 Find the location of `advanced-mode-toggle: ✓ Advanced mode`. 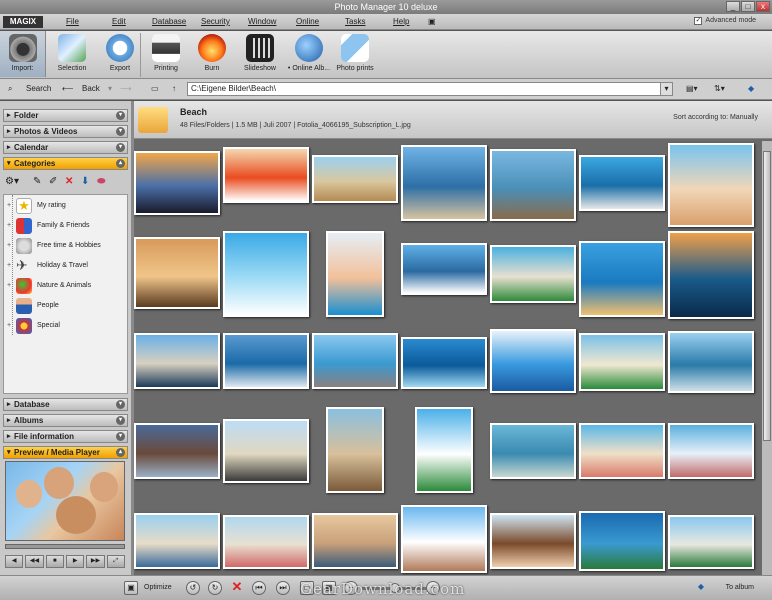

advanced-mode-toggle: ✓ Advanced mode is located at coordinates (725, 21).